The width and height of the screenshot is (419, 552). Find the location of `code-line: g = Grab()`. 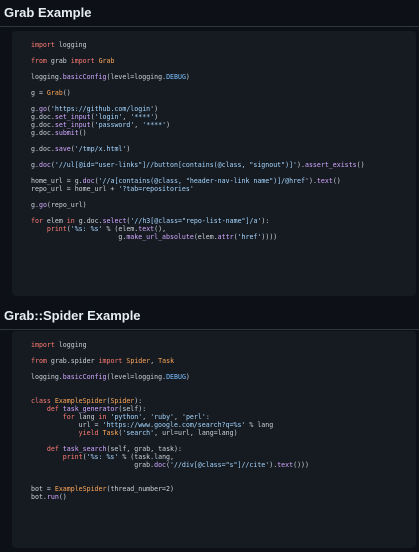

code-line: g = Grab() is located at coordinates (51, 93).